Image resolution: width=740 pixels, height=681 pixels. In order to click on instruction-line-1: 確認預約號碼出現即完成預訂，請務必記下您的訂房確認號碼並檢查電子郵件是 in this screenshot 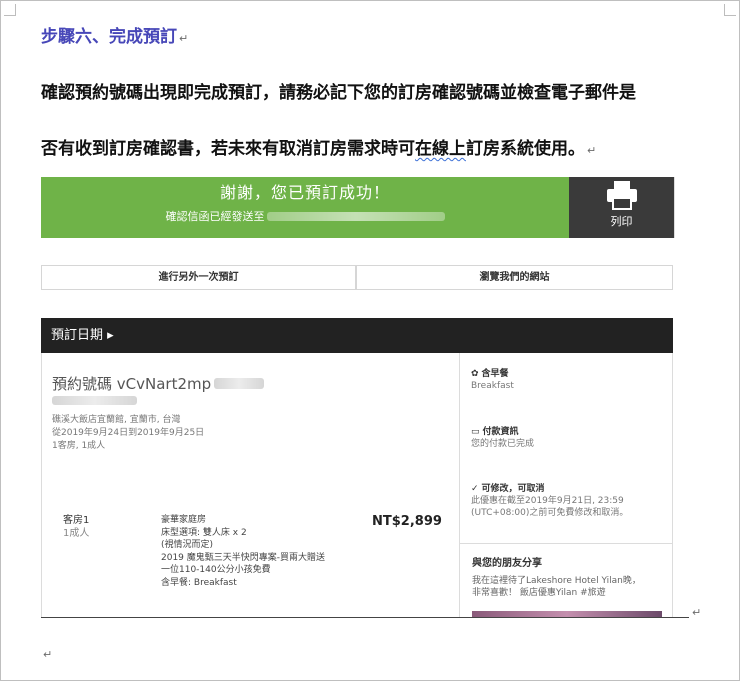, I will do `click(338, 93)`.